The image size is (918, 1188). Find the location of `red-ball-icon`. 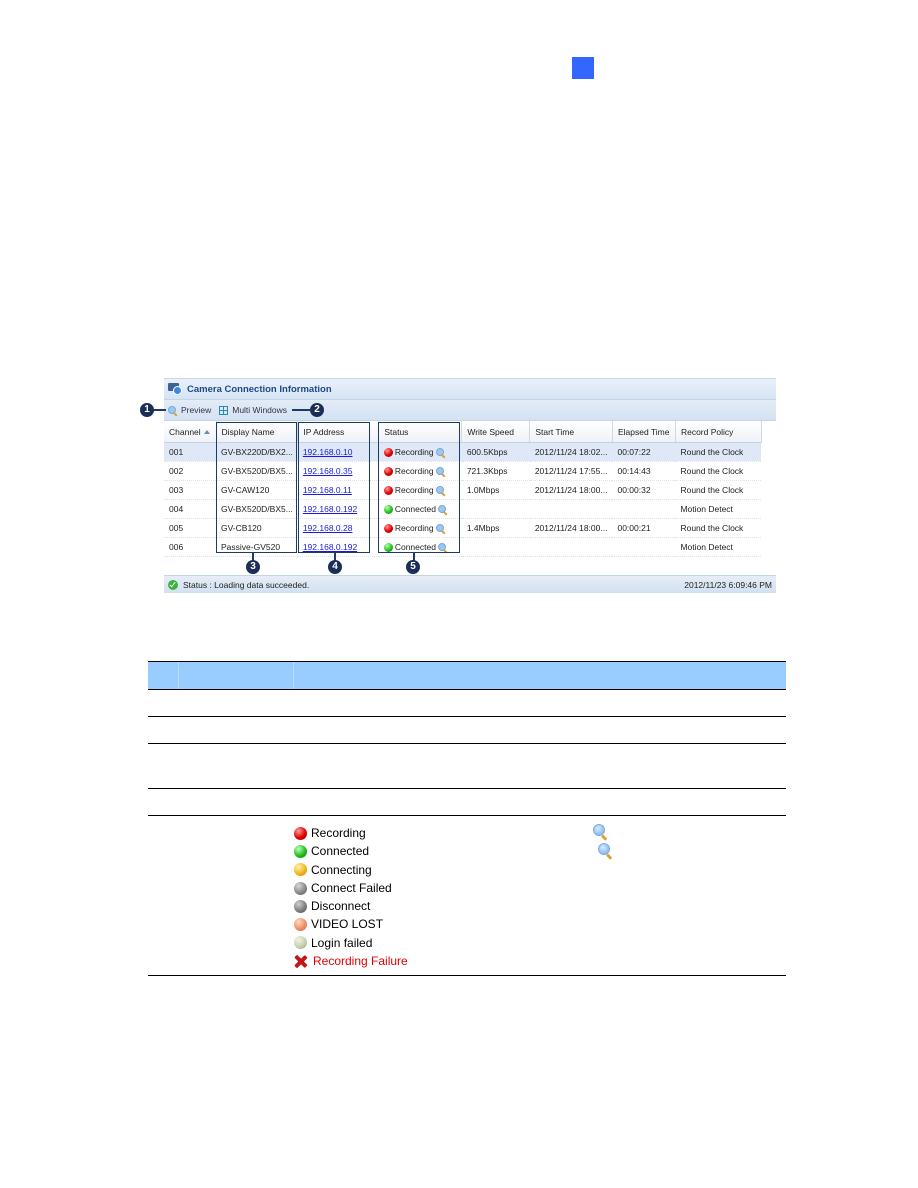

red-ball-icon is located at coordinates (300, 833).